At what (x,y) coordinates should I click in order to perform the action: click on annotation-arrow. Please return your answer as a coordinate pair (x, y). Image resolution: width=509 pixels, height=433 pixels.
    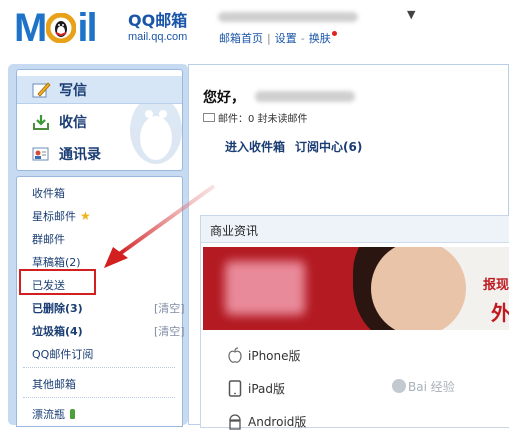
    Looking at the image, I should click on (160, 226).